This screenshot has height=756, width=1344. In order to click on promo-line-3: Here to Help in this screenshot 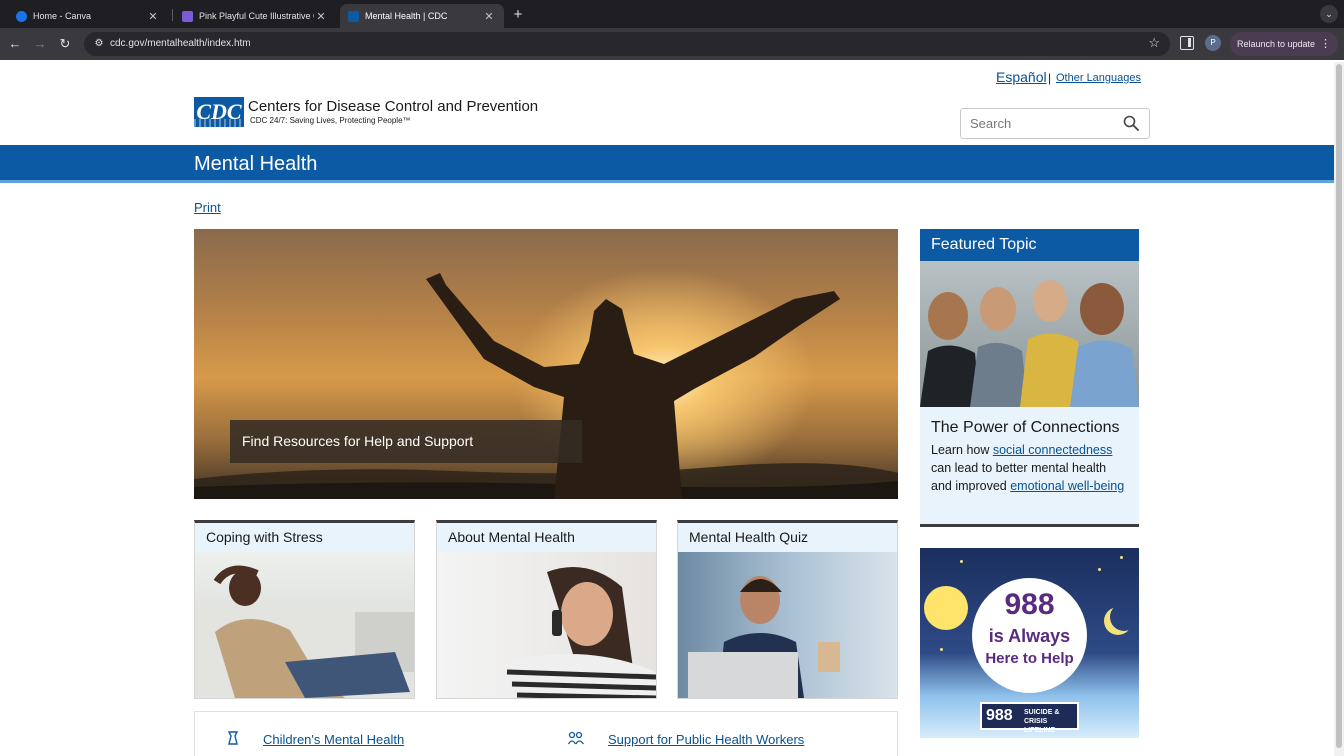, I will do `click(1029, 658)`.